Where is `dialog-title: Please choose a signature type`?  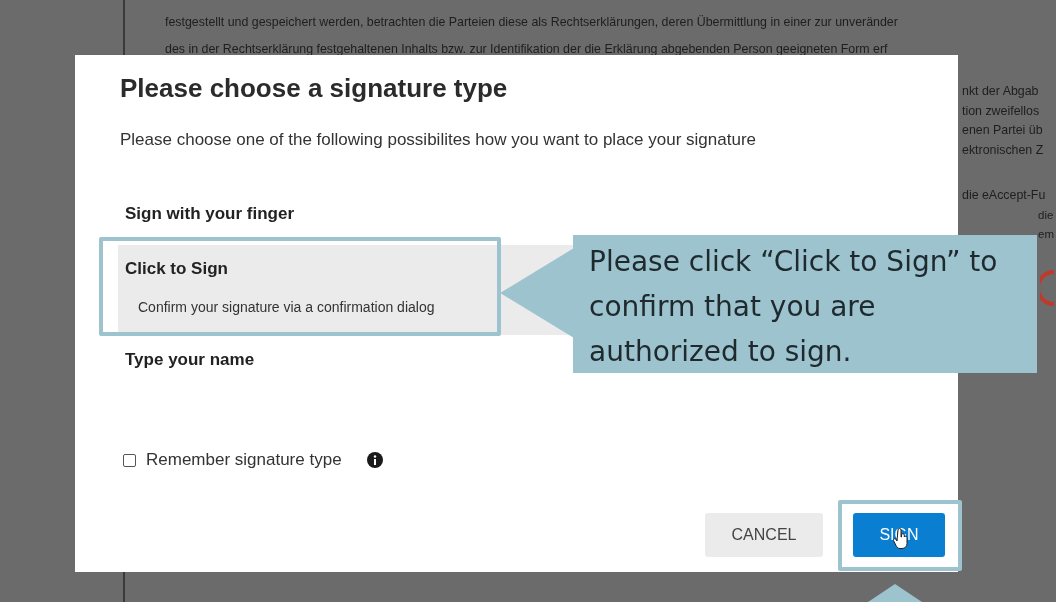 dialog-title: Please choose a signature type is located at coordinates (314, 88).